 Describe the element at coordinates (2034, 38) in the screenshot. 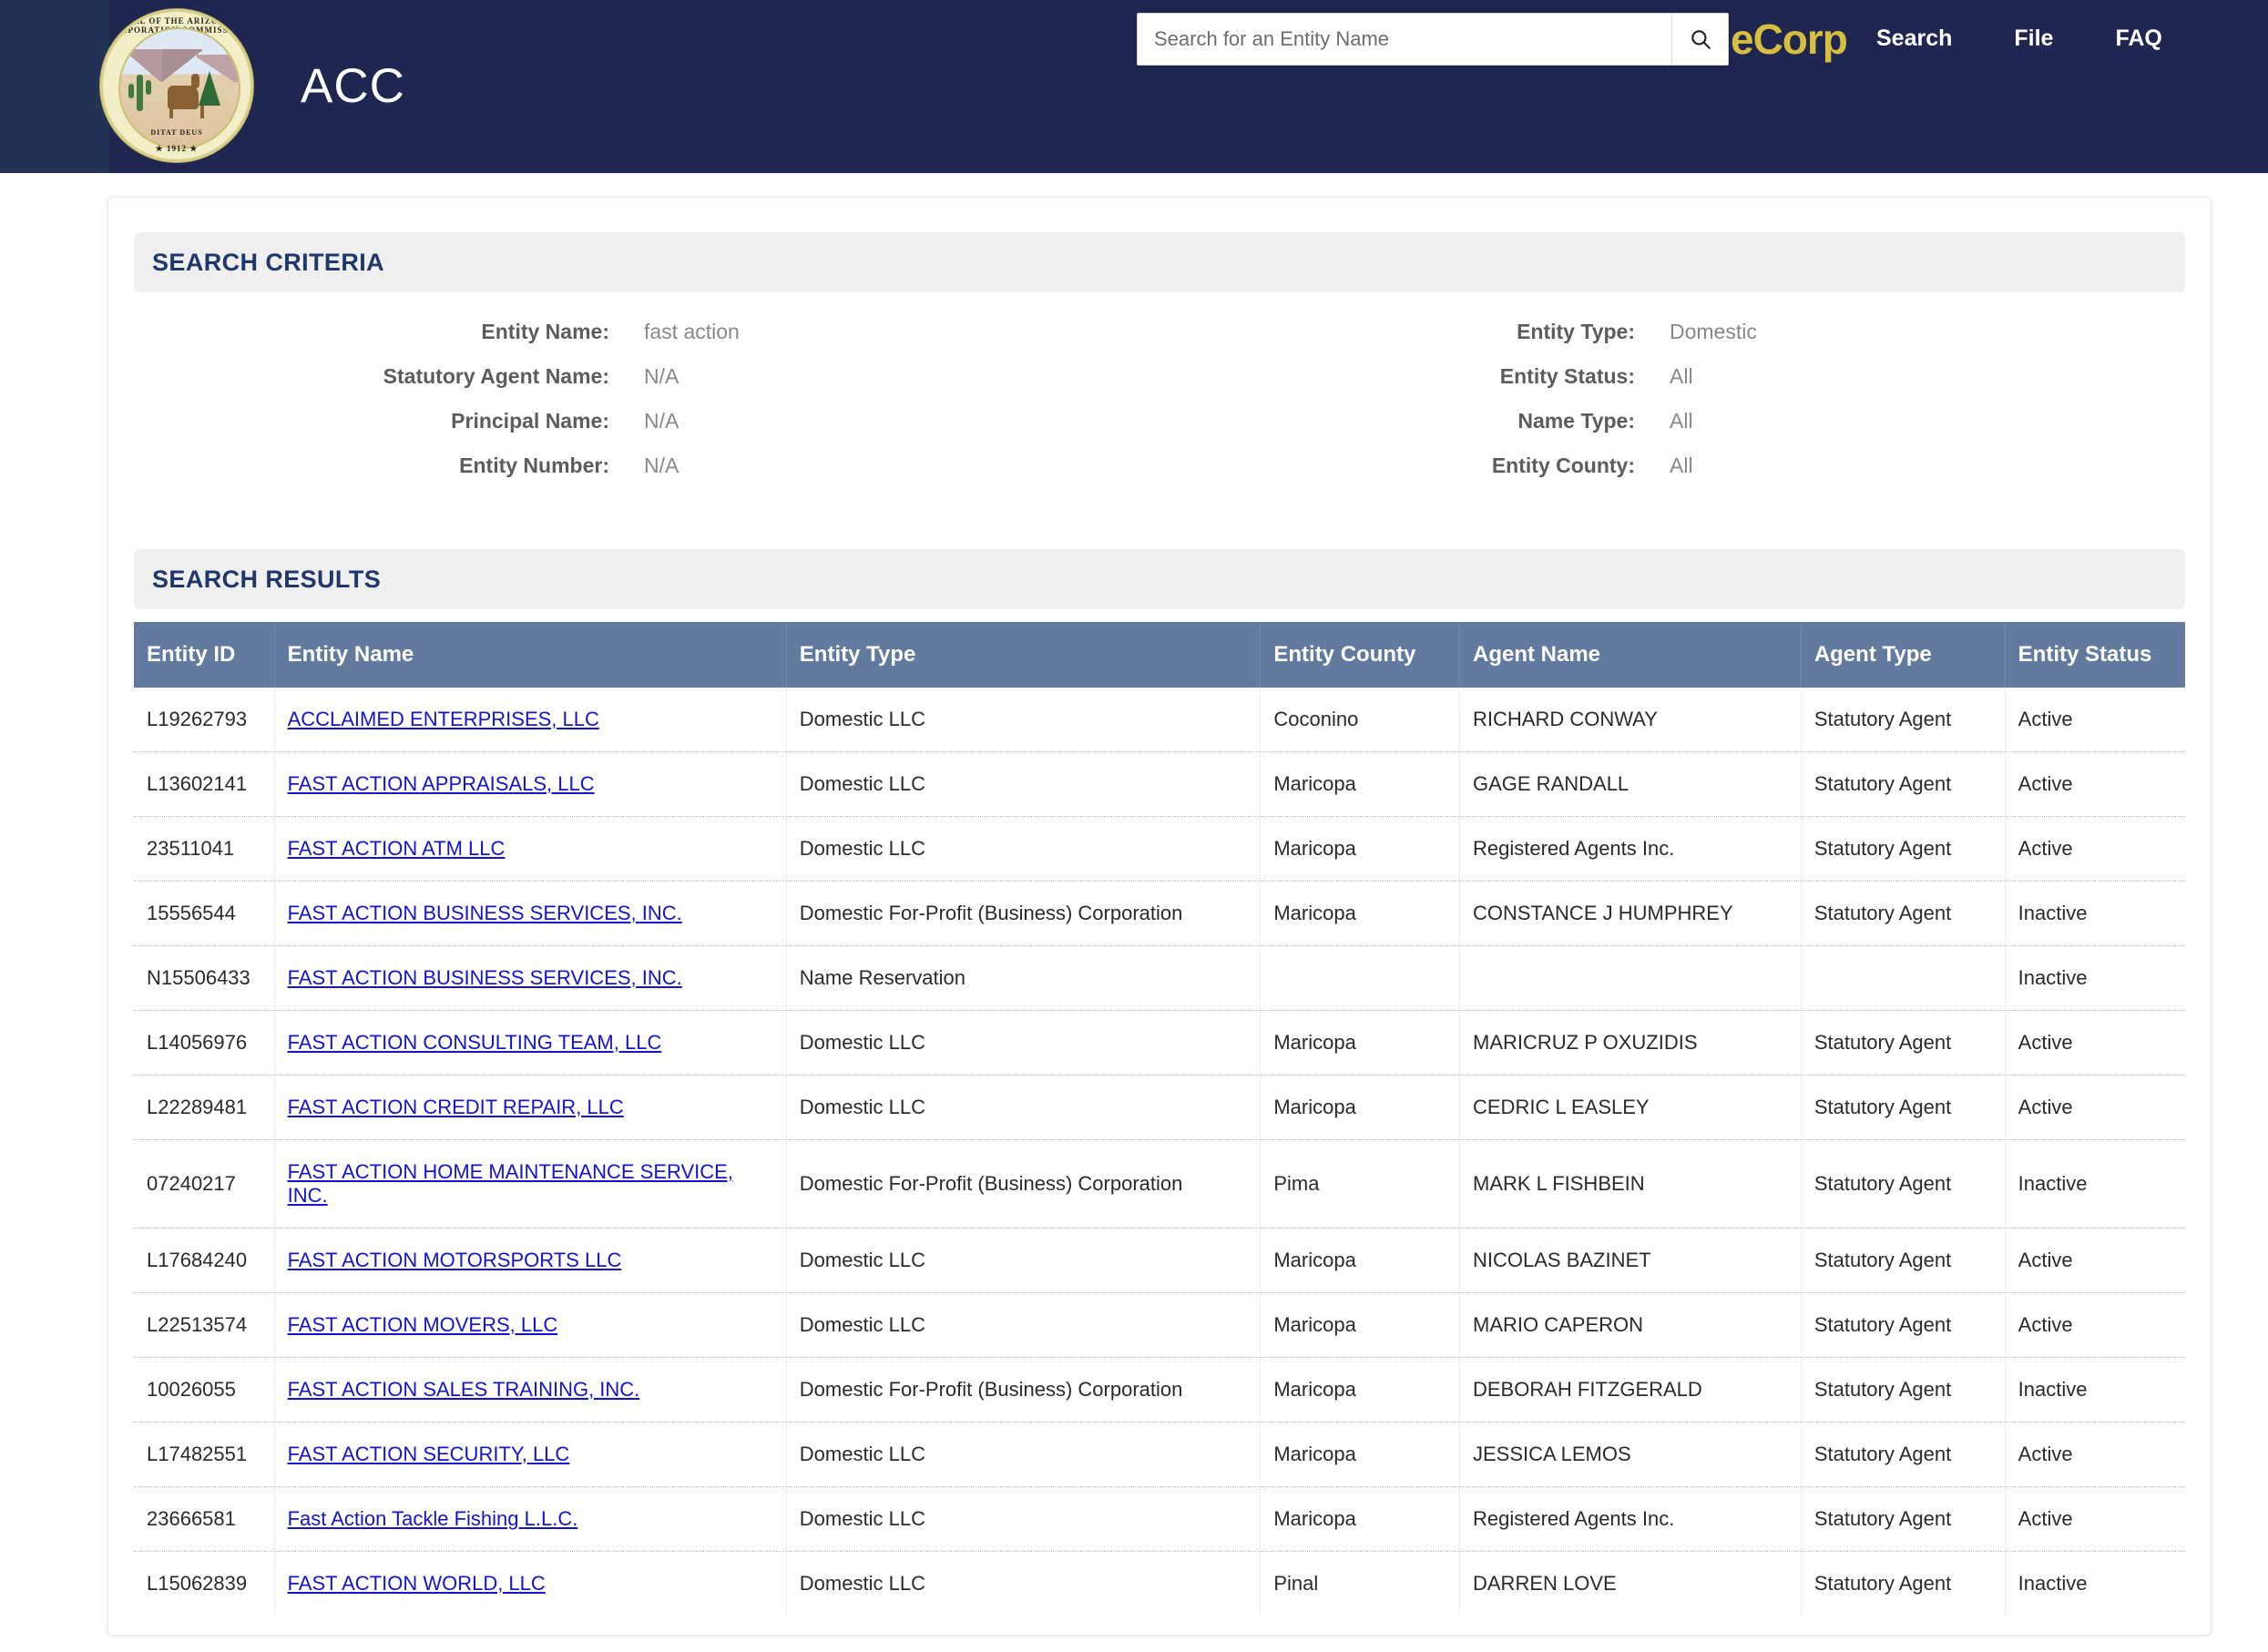

I see `nav-link-file: File` at that location.